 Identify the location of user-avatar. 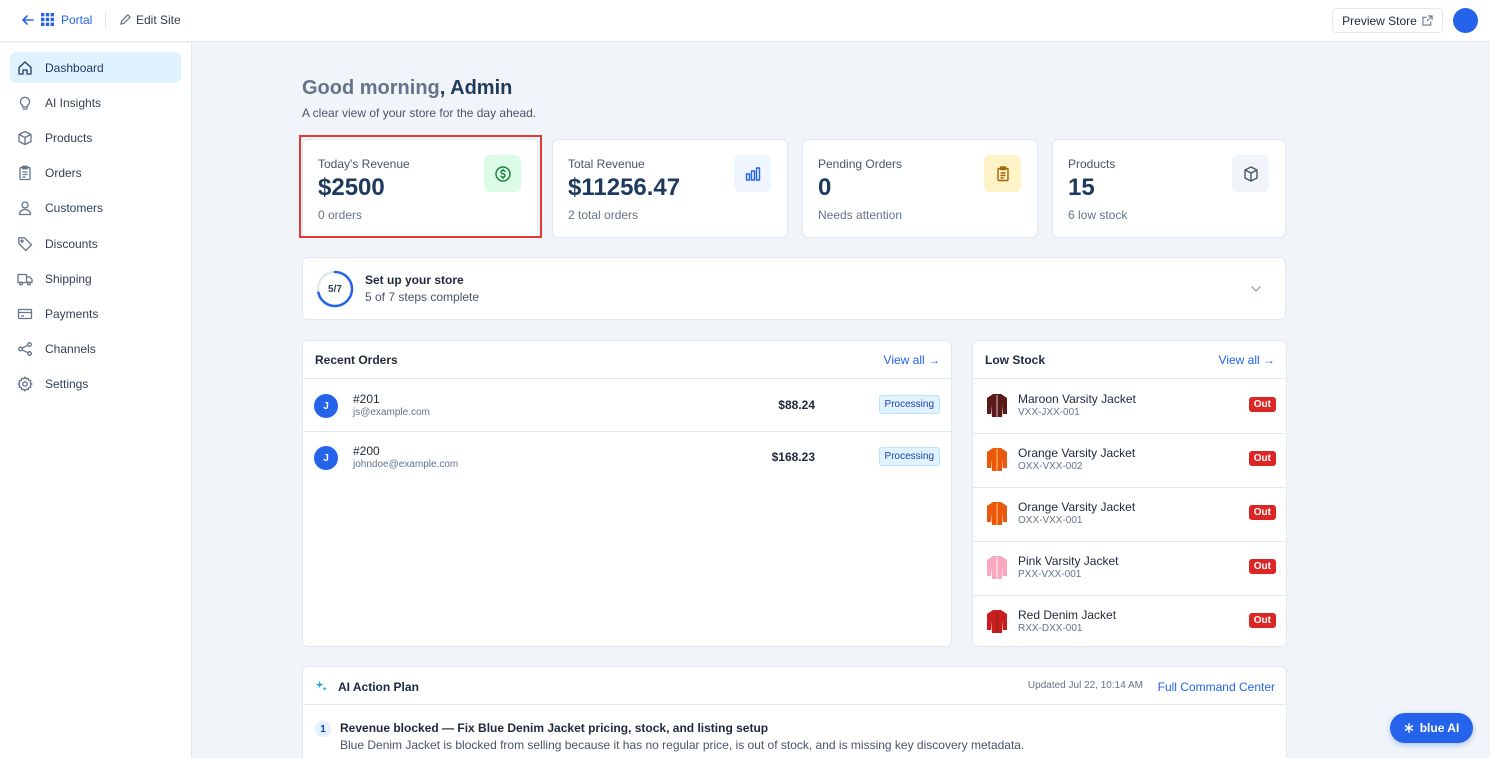
(1465, 20).